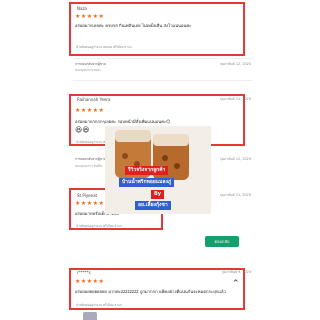 The image size is (320, 320). What do you see at coordinates (158, 194) in the screenshot?
I see `promo-by: By` at bounding box center [158, 194].